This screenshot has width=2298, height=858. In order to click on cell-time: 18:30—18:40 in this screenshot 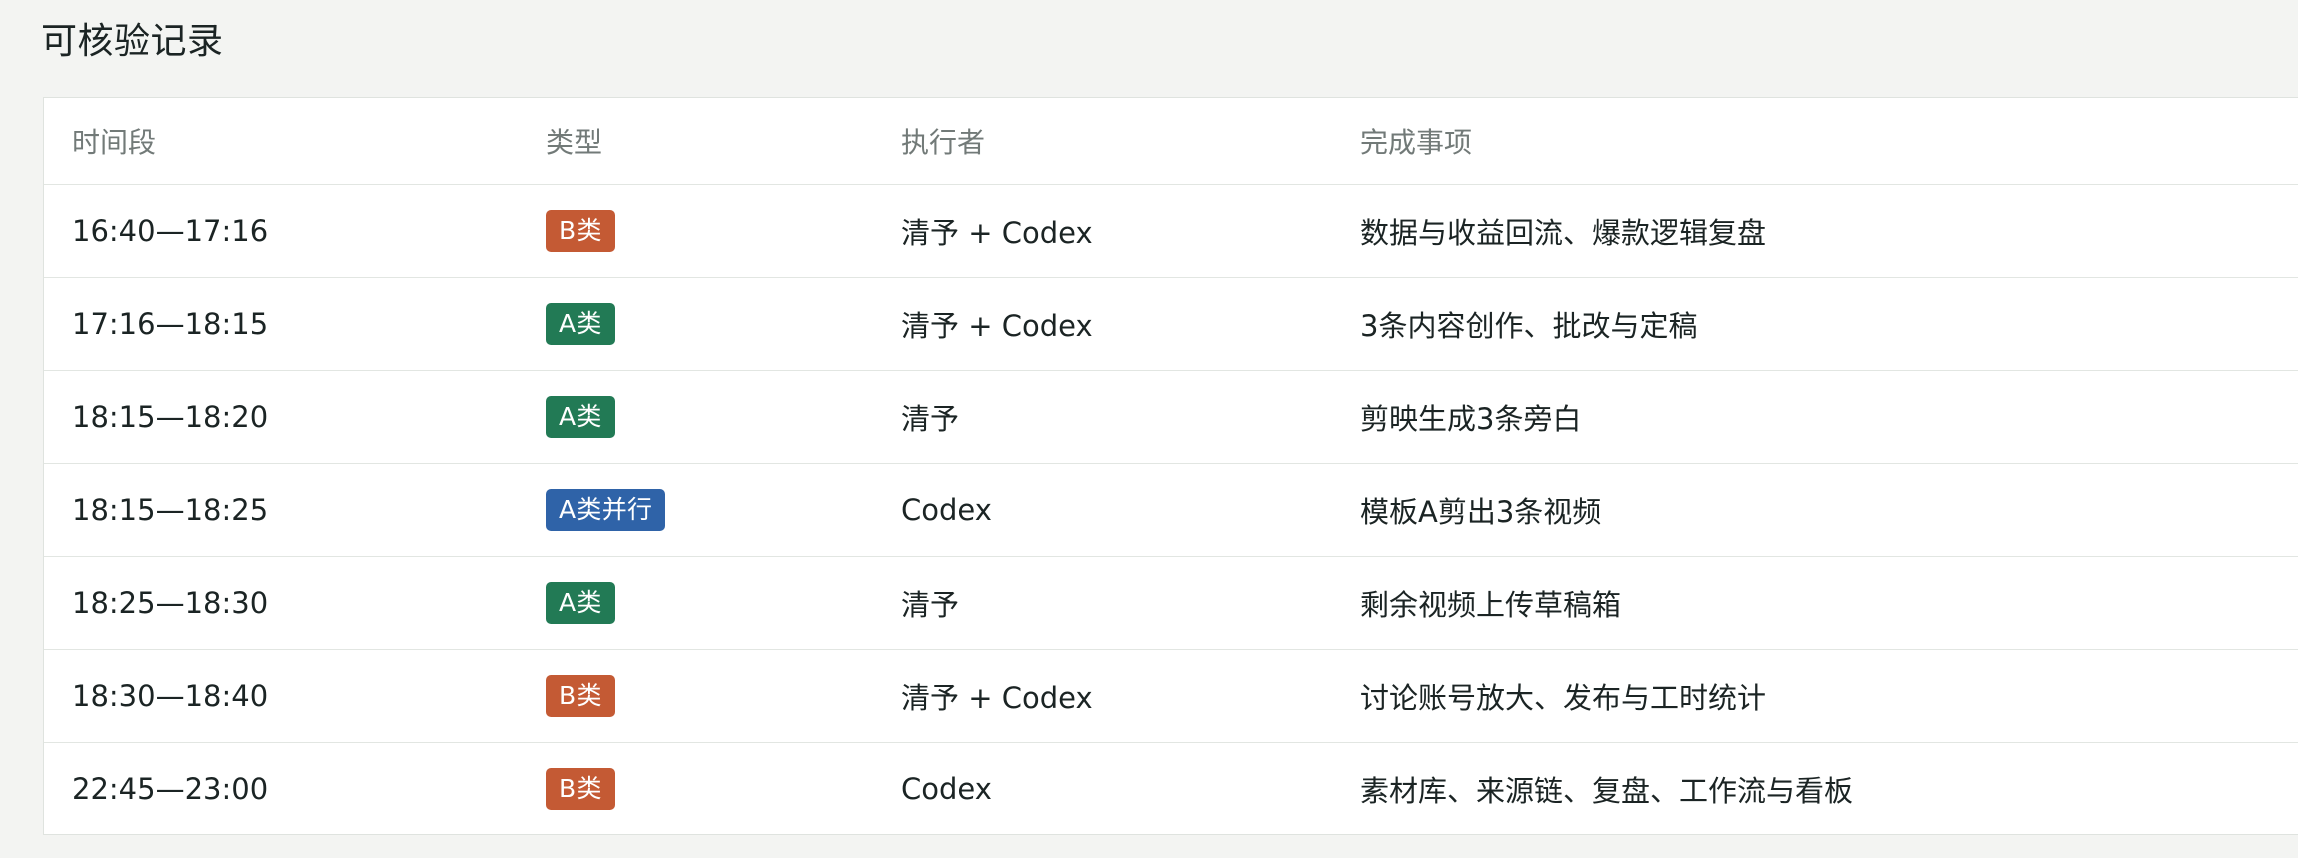, I will do `click(281, 696)`.